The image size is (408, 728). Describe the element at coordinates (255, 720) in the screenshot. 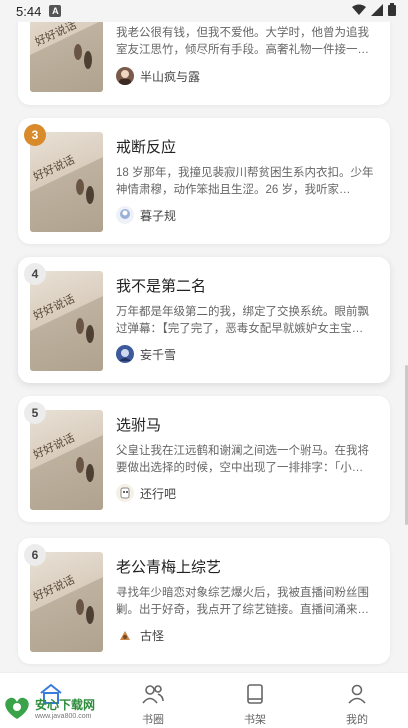

I see `tab-label: 书架` at that location.